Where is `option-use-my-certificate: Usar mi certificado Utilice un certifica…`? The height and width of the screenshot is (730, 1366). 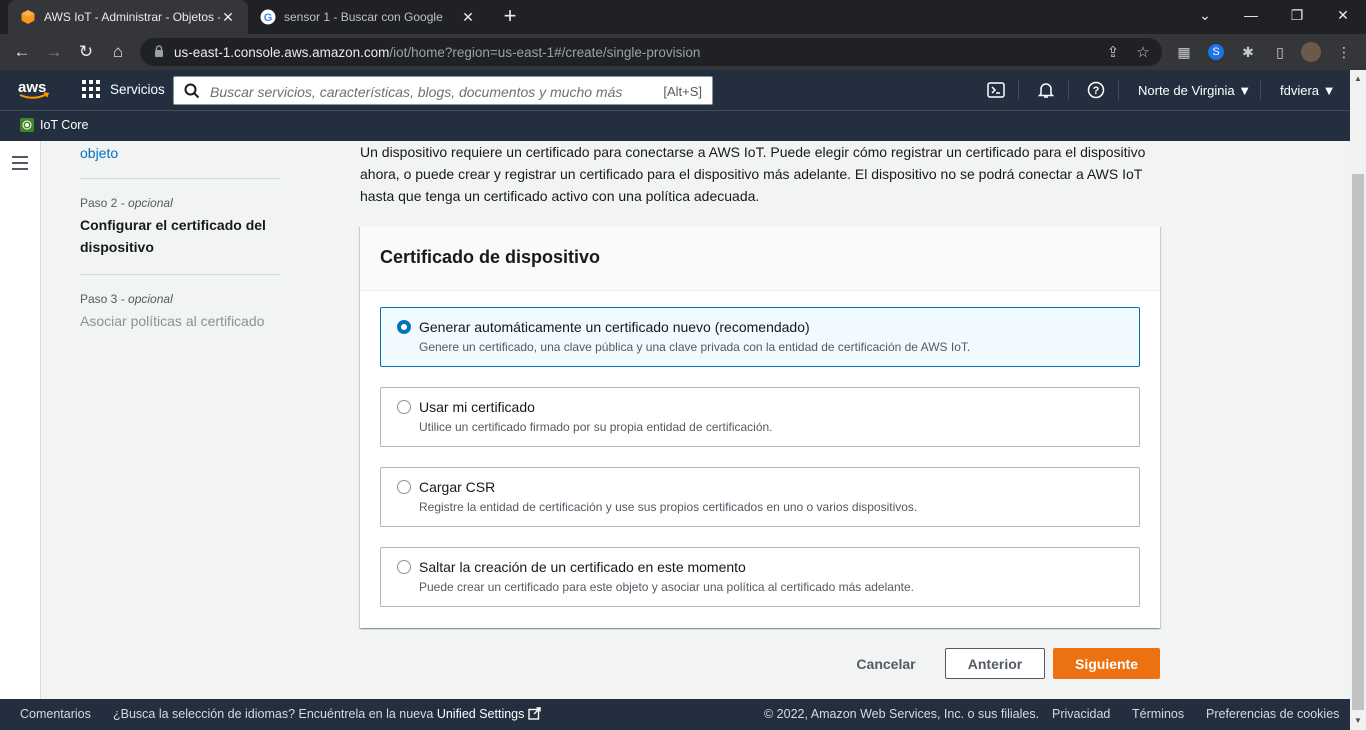 option-use-my-certificate: Usar mi certificado Utilice un certifica… is located at coordinates (760, 417).